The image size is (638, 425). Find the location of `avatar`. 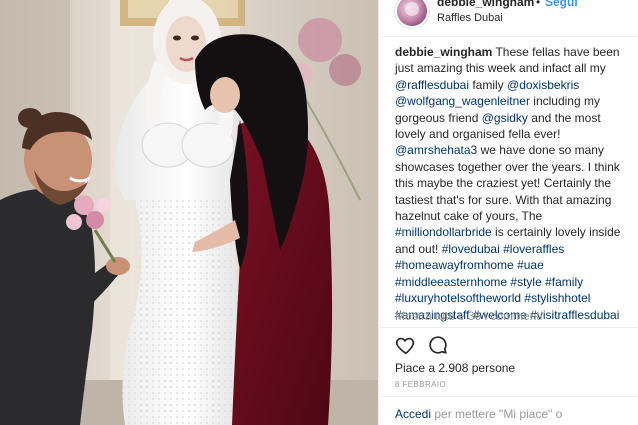

avatar is located at coordinates (412, 14).